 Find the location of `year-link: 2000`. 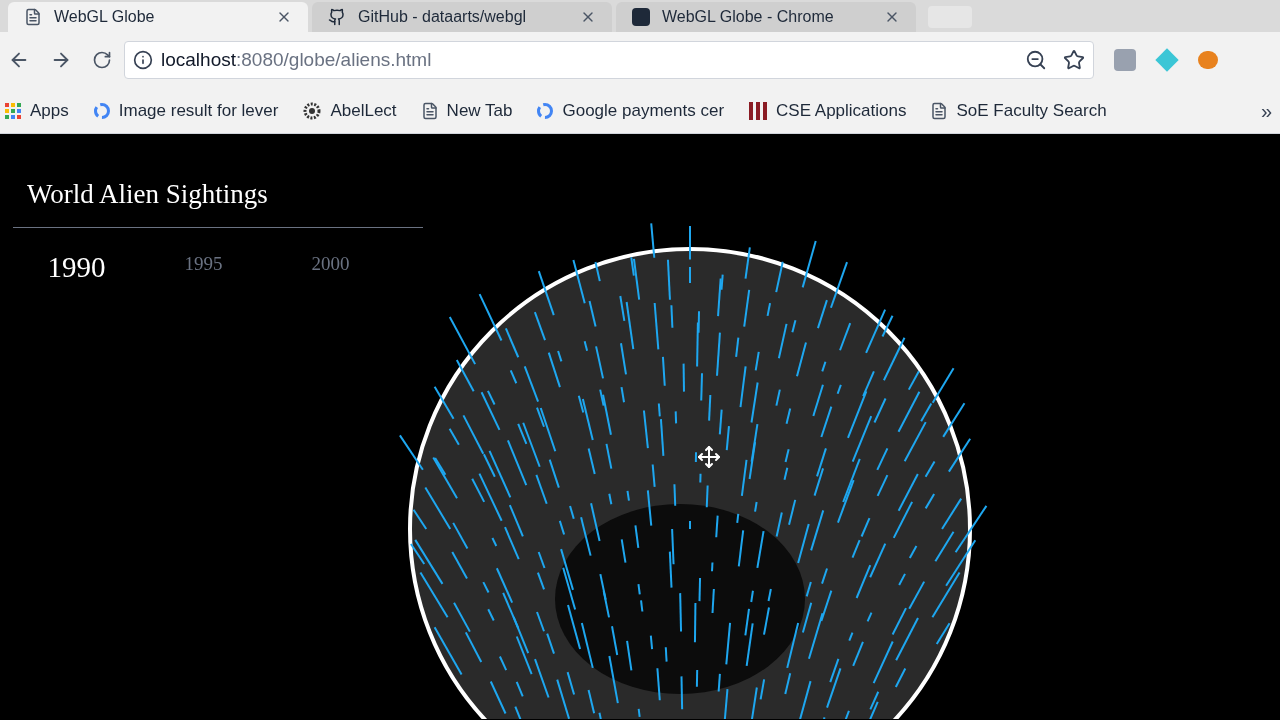

year-link: 2000 is located at coordinates (330, 267).